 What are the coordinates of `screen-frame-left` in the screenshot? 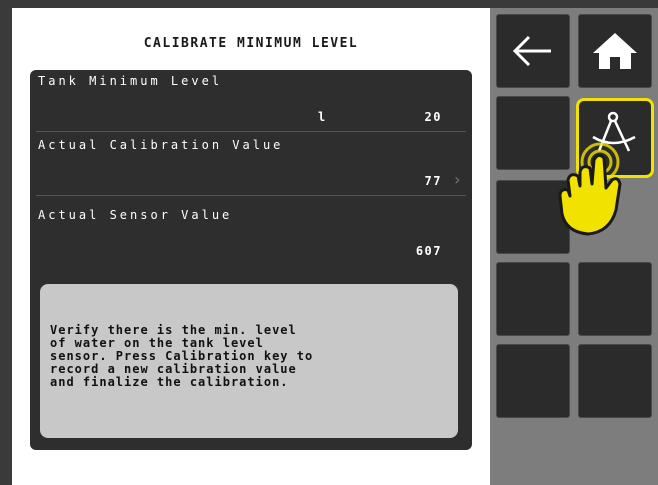 It's located at (6, 242).